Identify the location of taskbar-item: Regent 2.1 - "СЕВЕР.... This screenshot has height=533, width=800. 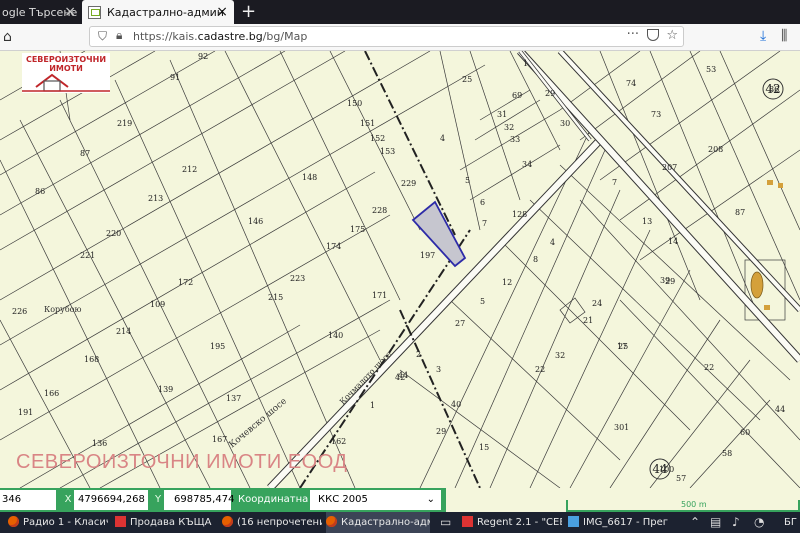
(512, 522).